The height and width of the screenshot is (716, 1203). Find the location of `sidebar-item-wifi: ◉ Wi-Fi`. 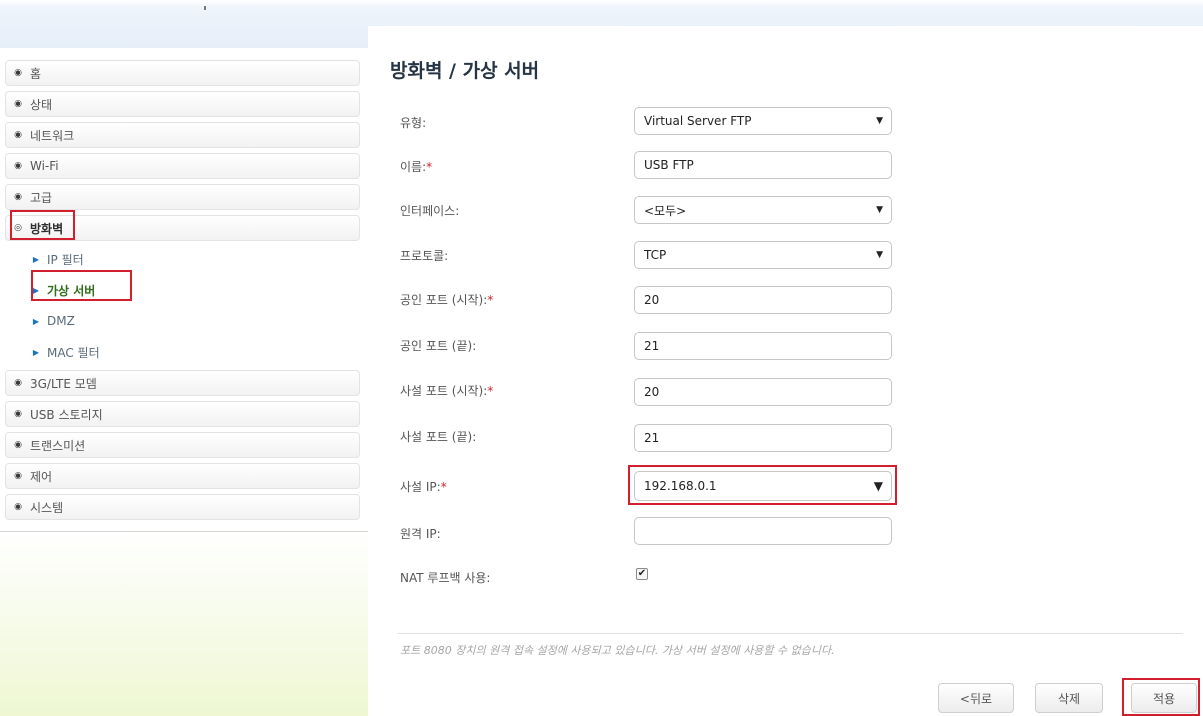

sidebar-item-wifi: ◉ Wi-Fi is located at coordinates (182, 166).